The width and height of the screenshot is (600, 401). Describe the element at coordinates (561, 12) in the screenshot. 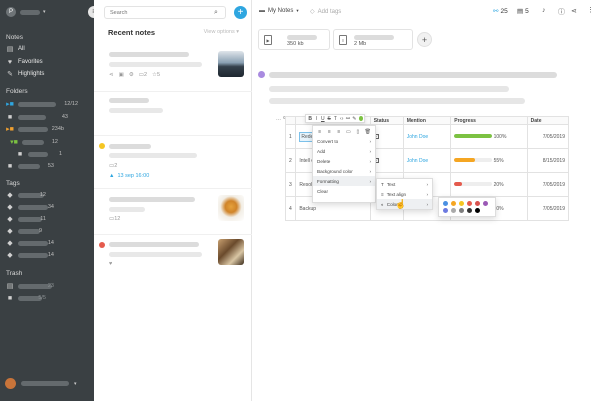

I see `info-icon: ⓘ` at that location.